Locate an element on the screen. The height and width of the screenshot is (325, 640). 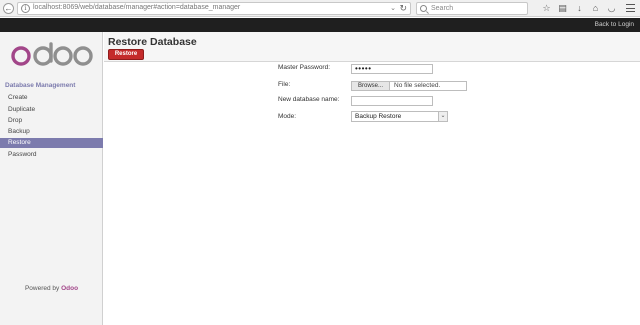
mode-select: Backup Restore ⌄ is located at coordinates (399, 116).